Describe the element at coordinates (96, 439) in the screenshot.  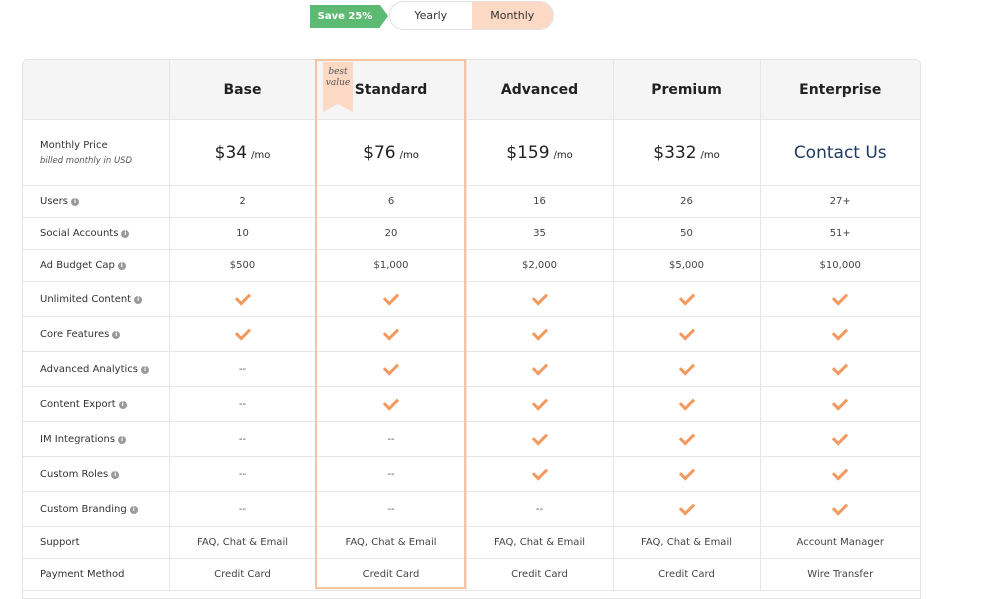
I see `feature-label: IM Integrations i` at that location.